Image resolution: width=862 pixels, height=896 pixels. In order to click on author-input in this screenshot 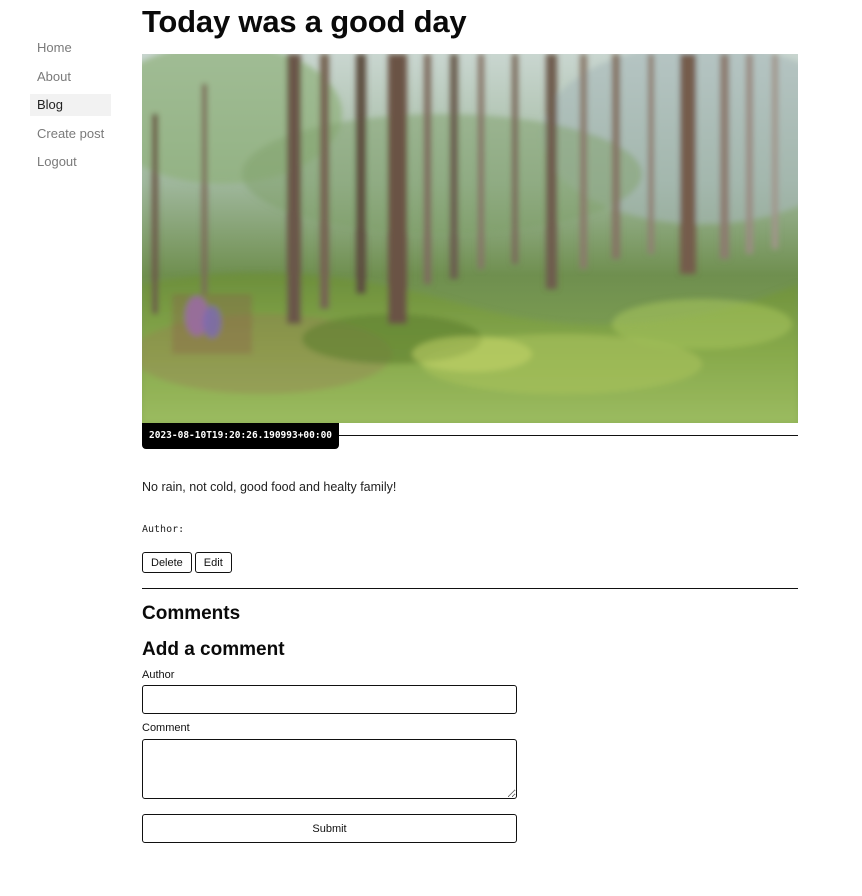, I will do `click(329, 699)`.